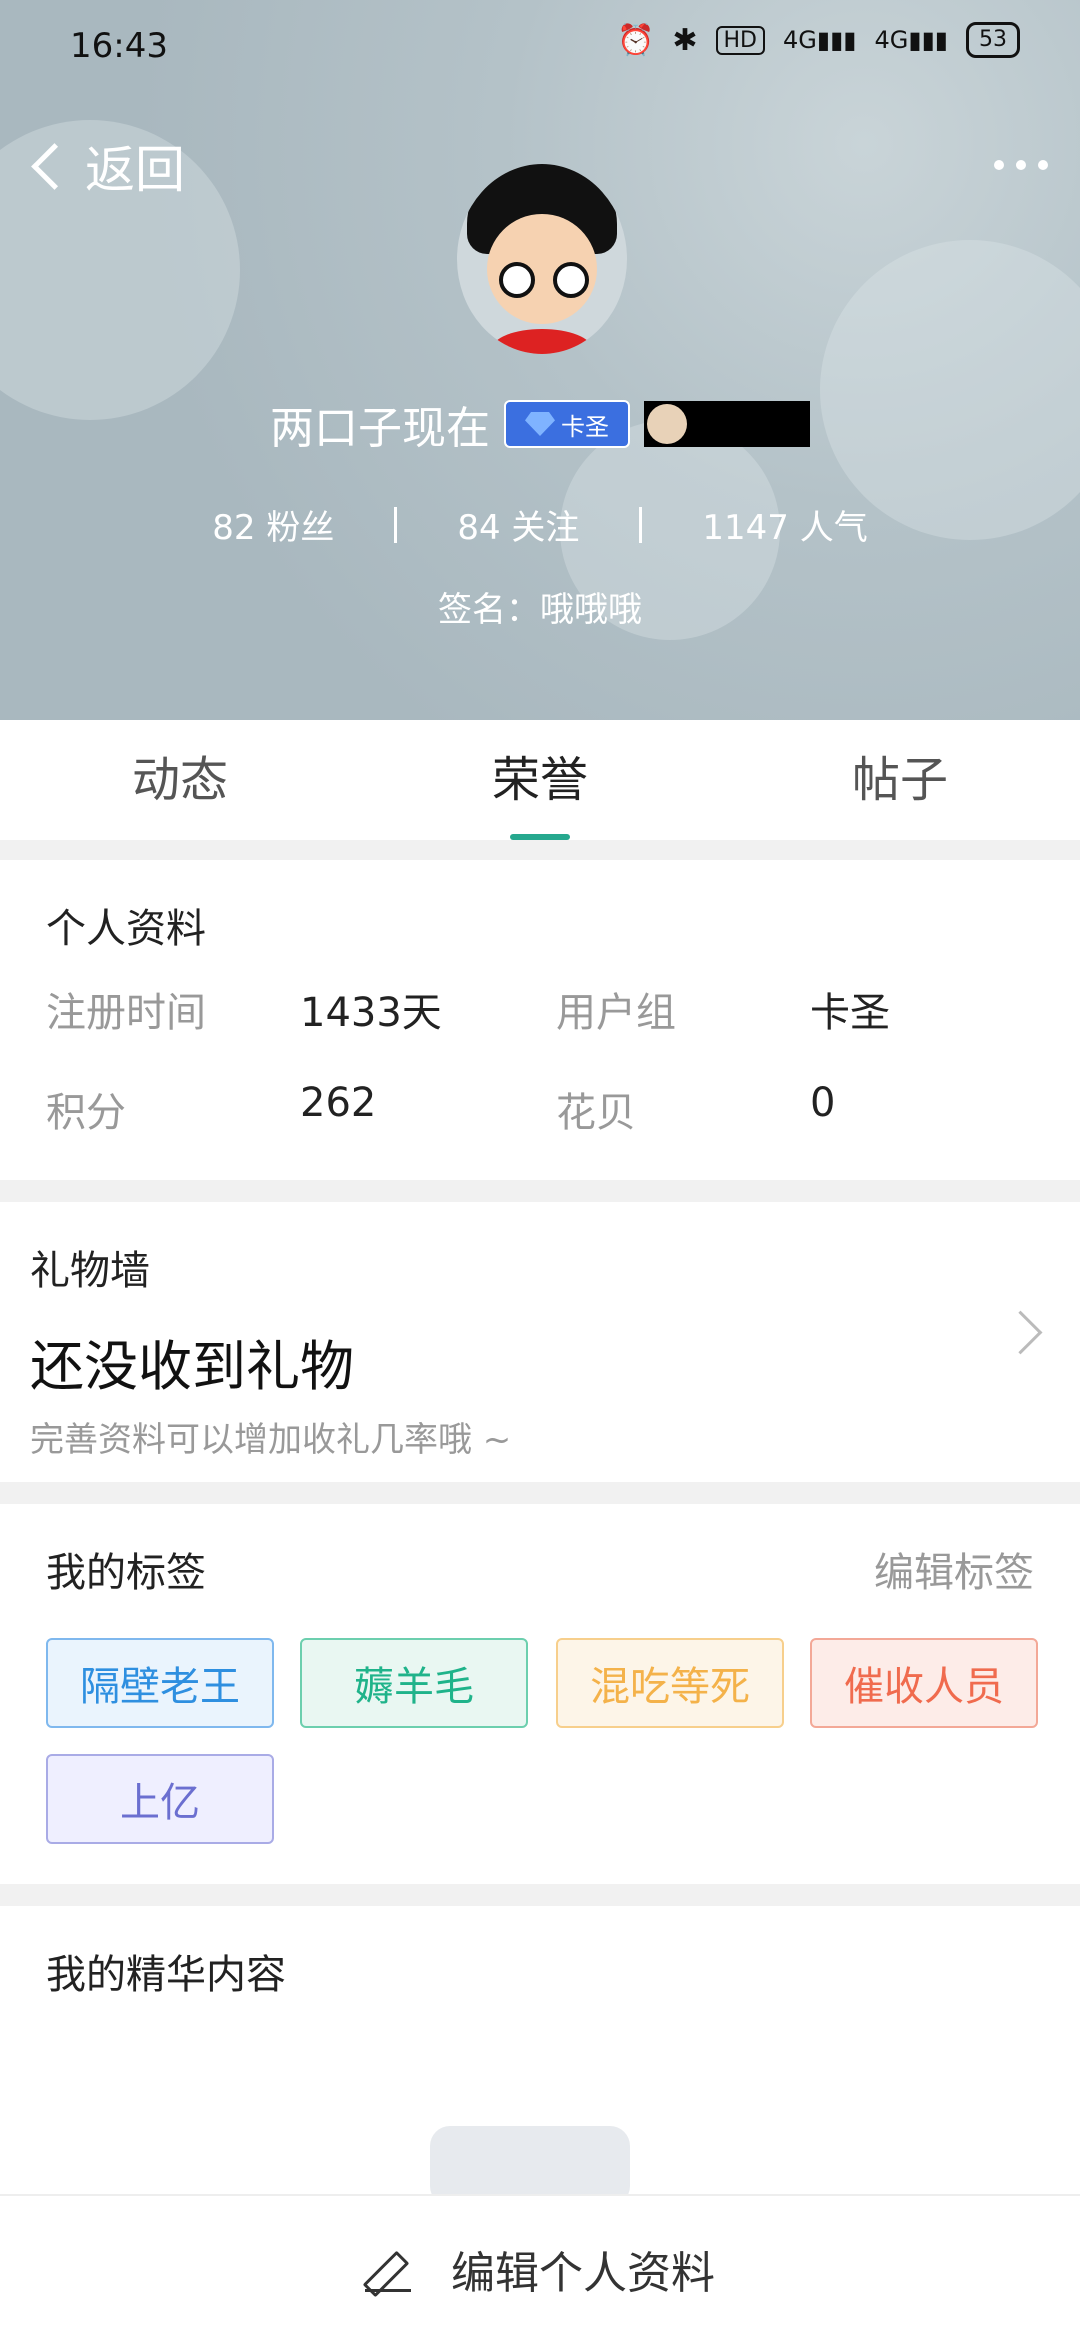 The height and width of the screenshot is (2342, 1080). I want to click on shells-label: 花贝, so click(596, 1113).